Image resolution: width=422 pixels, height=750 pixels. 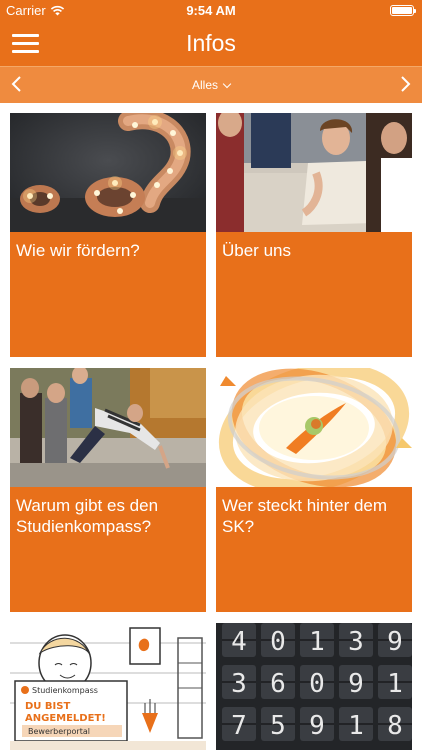 I want to click on card-image-question-mark, so click(x=108, y=172).